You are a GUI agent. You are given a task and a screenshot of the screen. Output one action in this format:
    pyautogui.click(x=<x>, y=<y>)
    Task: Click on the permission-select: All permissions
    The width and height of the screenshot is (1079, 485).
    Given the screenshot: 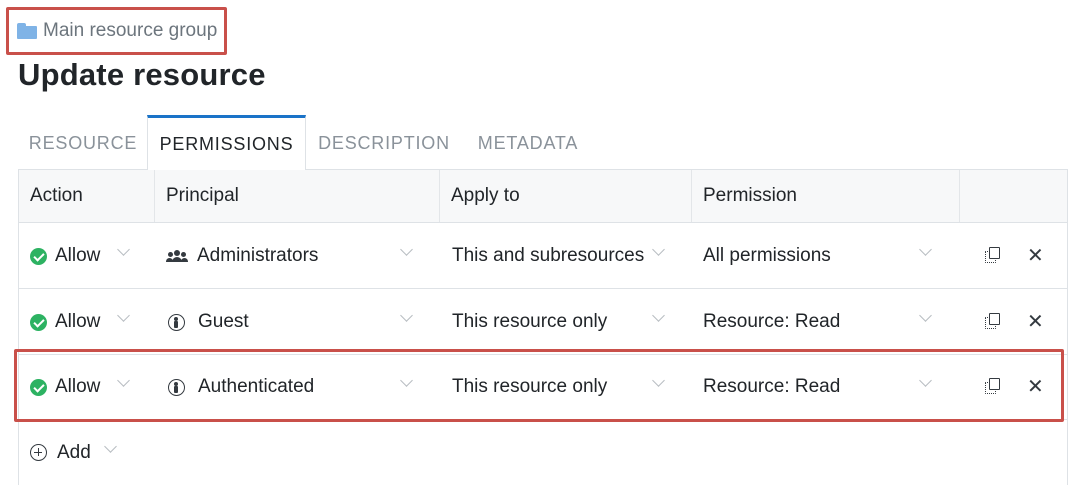 What is the action you would take?
    pyautogui.click(x=820, y=256)
    